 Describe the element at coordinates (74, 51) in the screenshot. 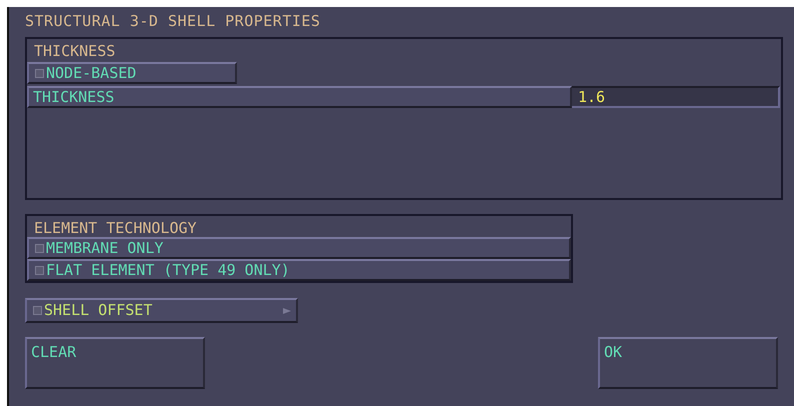

I see `group-title: THICKNESS` at that location.